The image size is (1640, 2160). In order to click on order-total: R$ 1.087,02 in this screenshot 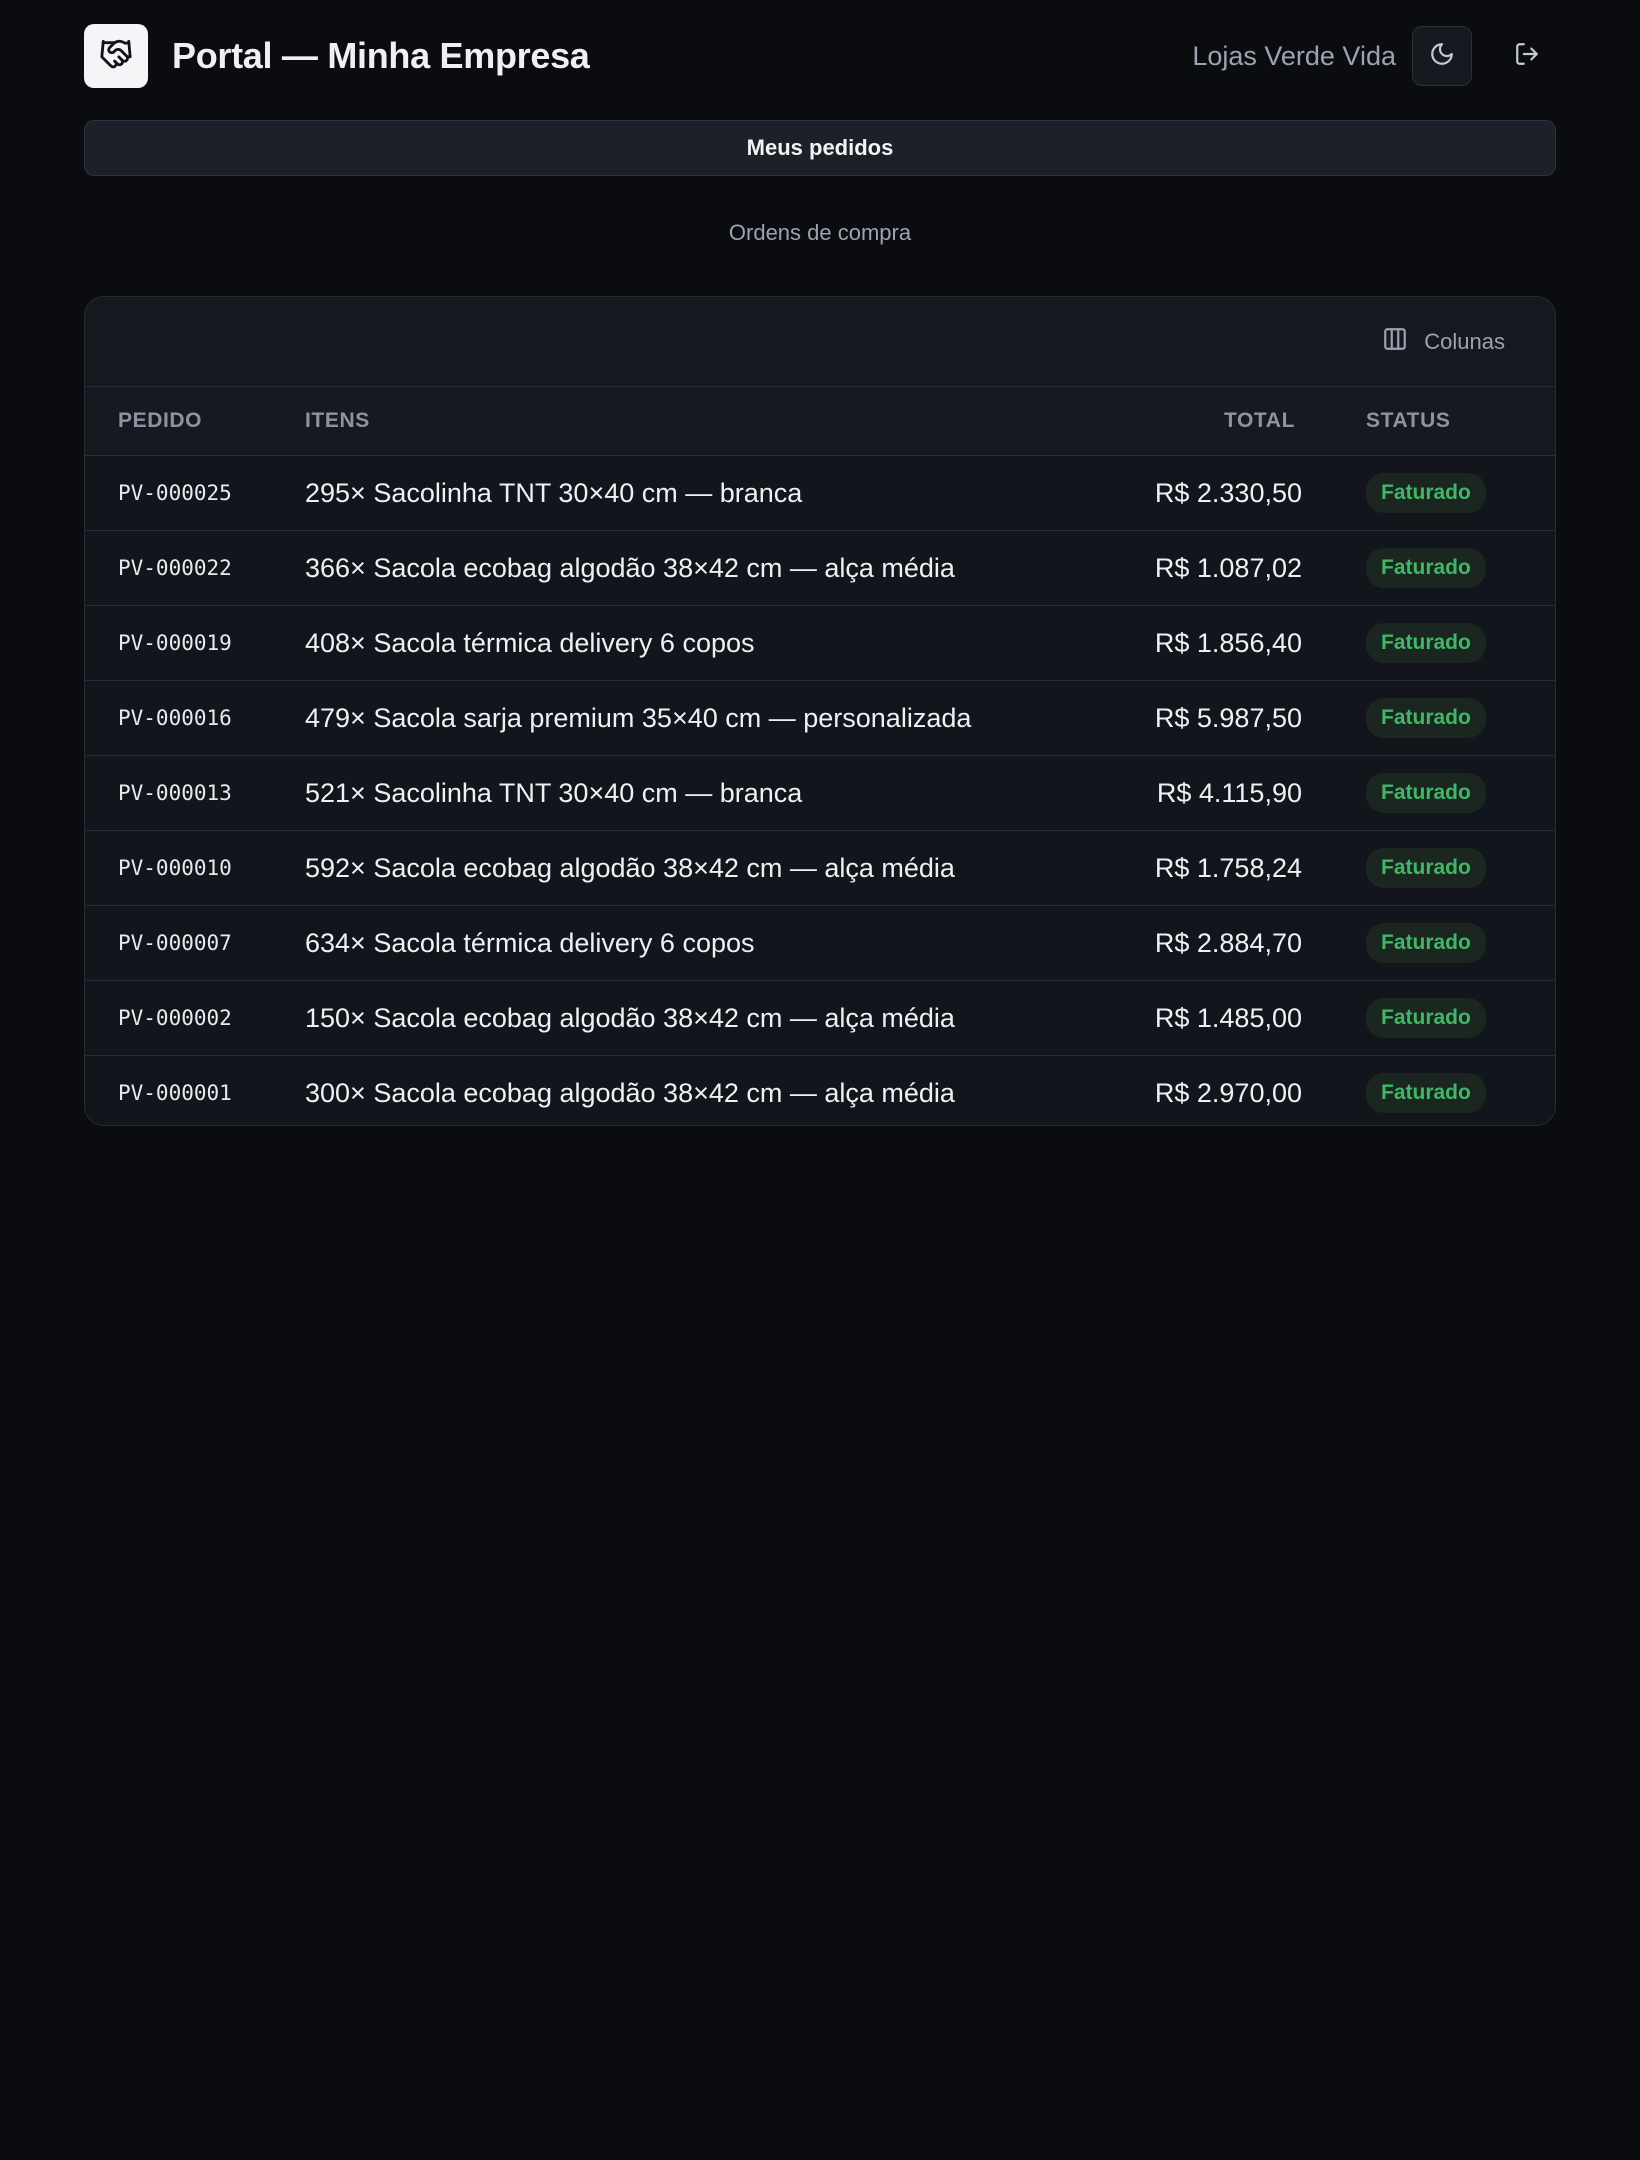, I will do `click(1228, 567)`.